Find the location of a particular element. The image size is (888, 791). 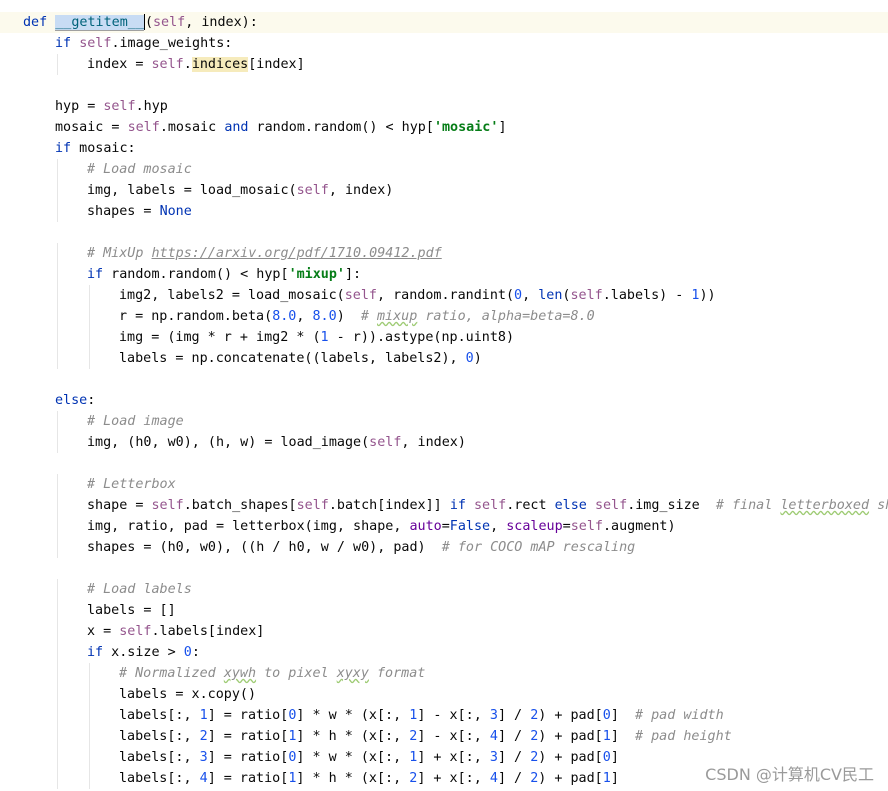

code-token: format is located at coordinates (397, 673).